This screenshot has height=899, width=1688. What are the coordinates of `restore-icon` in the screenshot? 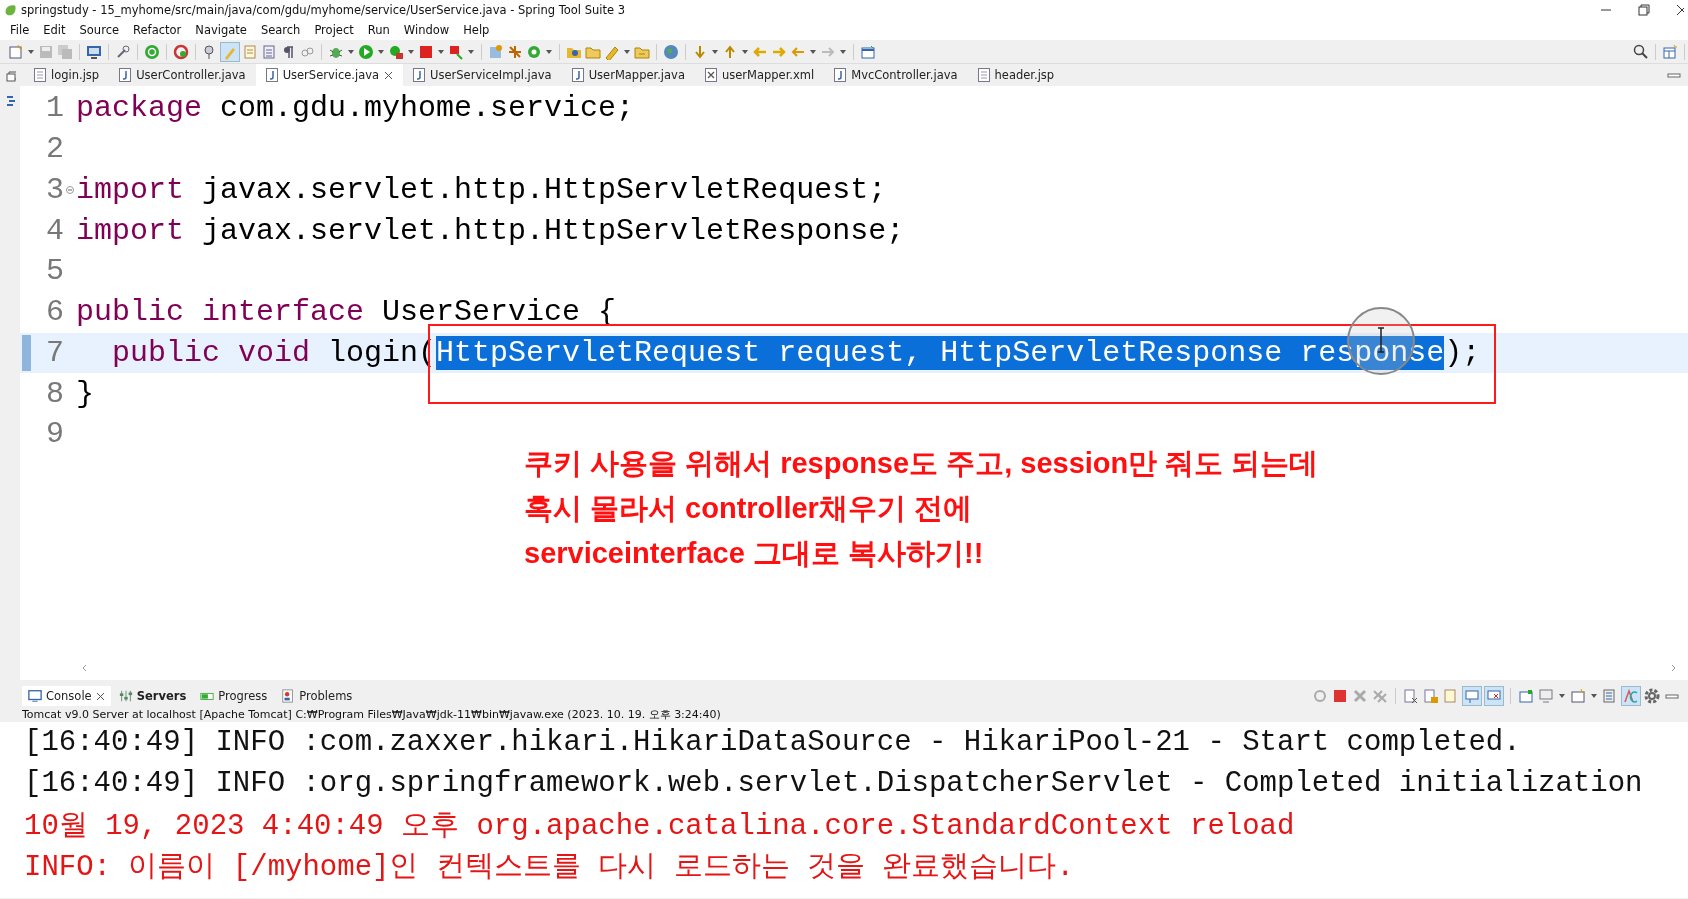 It's located at (1644, 10).